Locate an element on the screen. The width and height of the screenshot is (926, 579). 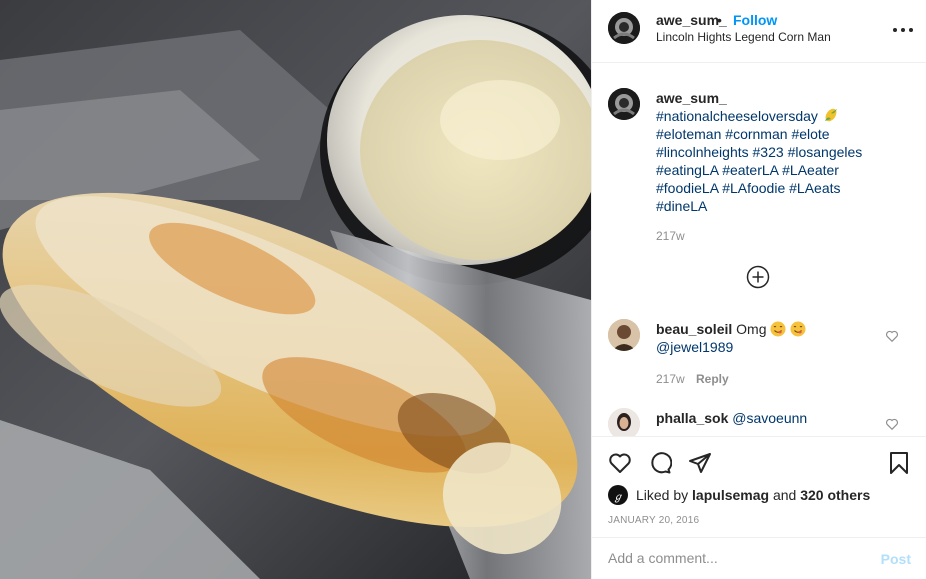
hashtag-link: #eloteman is located at coordinates (688, 134).